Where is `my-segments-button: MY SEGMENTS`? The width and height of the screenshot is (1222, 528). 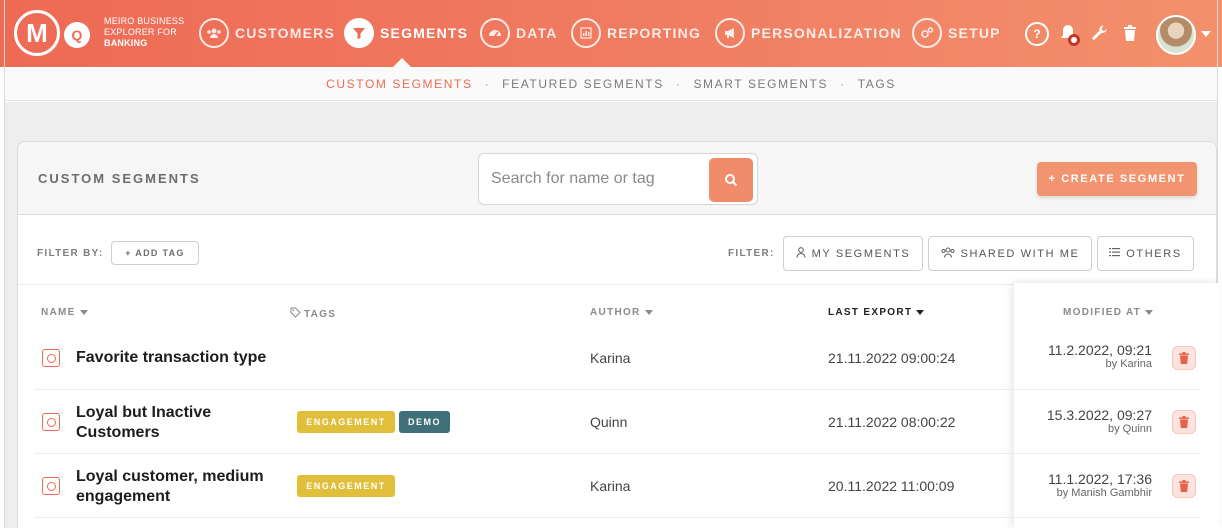
my-segments-button: MY SEGMENTS is located at coordinates (853, 253).